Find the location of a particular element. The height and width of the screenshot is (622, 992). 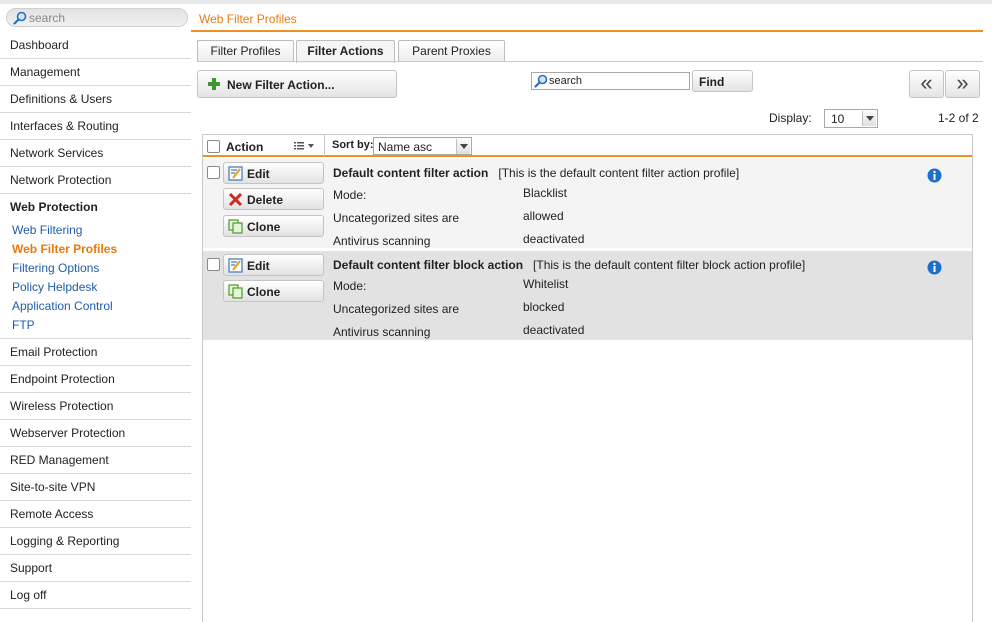

tab-filter-actions: Filter Actions is located at coordinates (345, 51).